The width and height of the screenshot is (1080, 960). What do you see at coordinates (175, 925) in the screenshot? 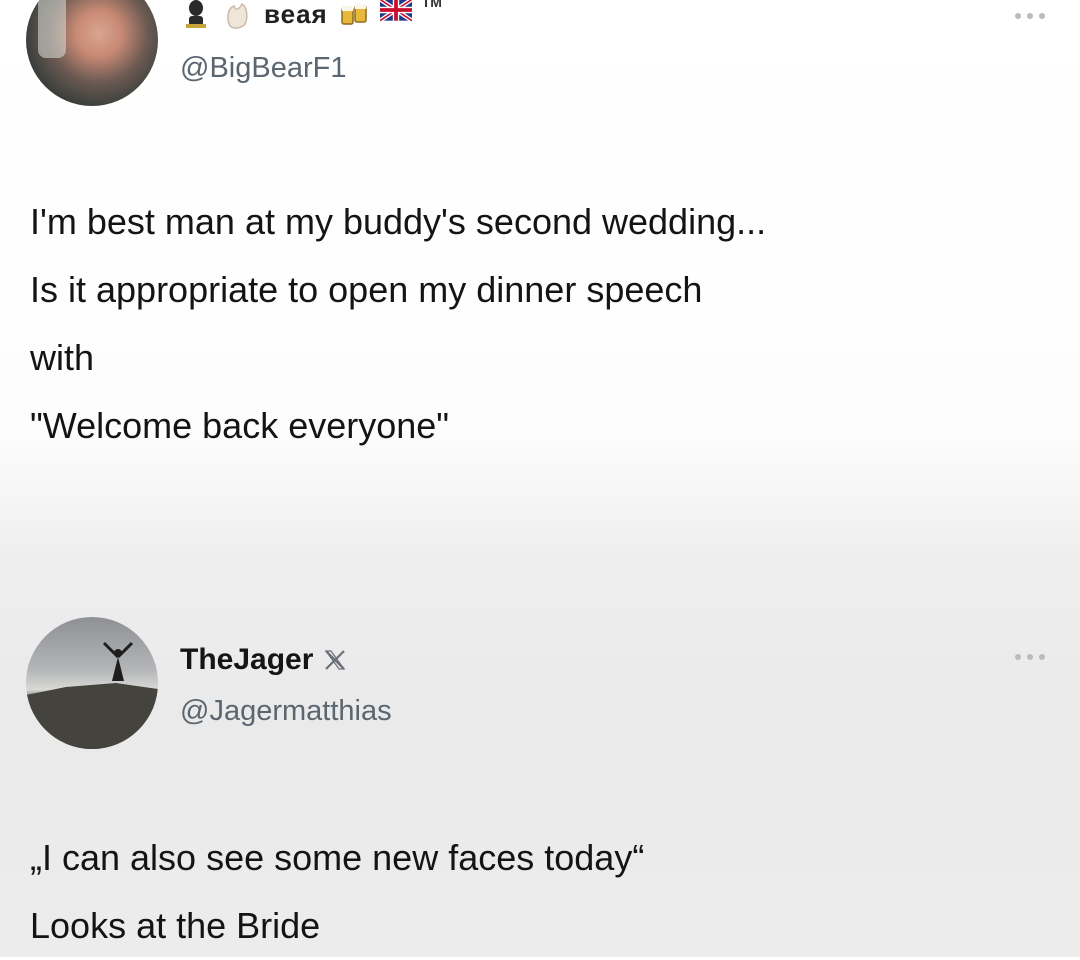
I see `post-text-line: Looks at the Bride` at bounding box center [175, 925].